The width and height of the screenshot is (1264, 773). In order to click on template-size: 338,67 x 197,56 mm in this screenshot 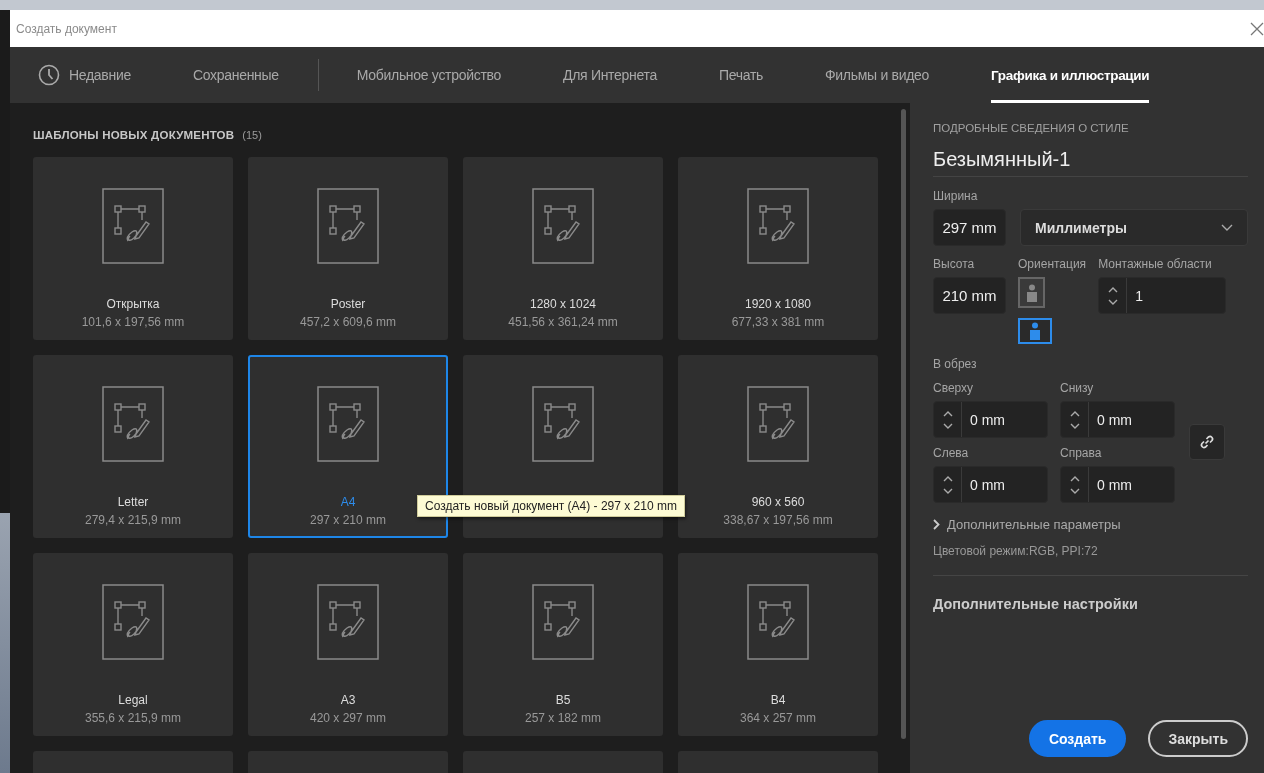, I will do `click(778, 520)`.